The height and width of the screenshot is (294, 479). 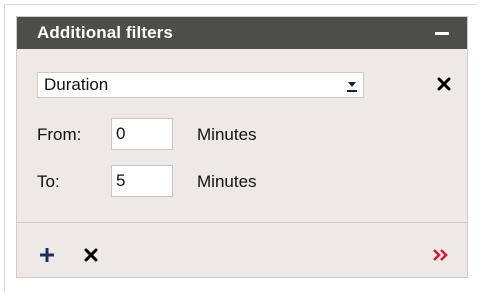 I want to click on panel-header: Additional filters, so click(x=242, y=33).